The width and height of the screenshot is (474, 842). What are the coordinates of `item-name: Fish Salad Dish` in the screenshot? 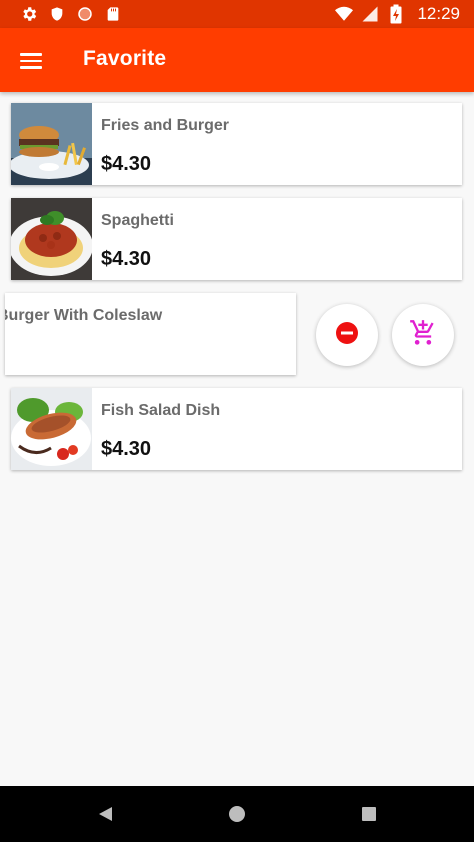 It's located at (161, 410).